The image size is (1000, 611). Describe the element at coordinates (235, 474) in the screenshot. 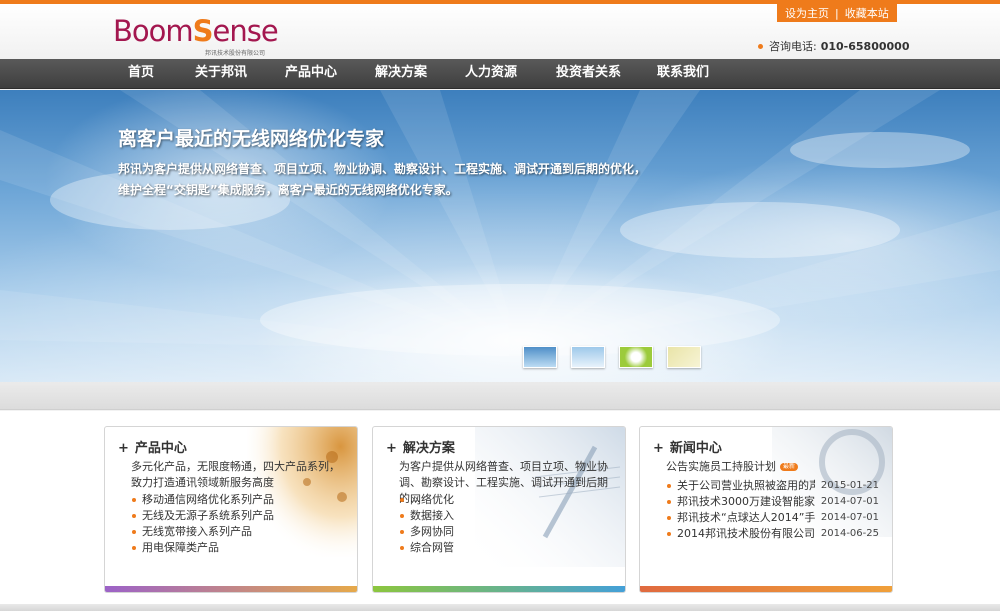

I see `products-intro: 多元化产品，无限度畅通，四大产品系列，致力打造通讯领域新服务高度` at that location.